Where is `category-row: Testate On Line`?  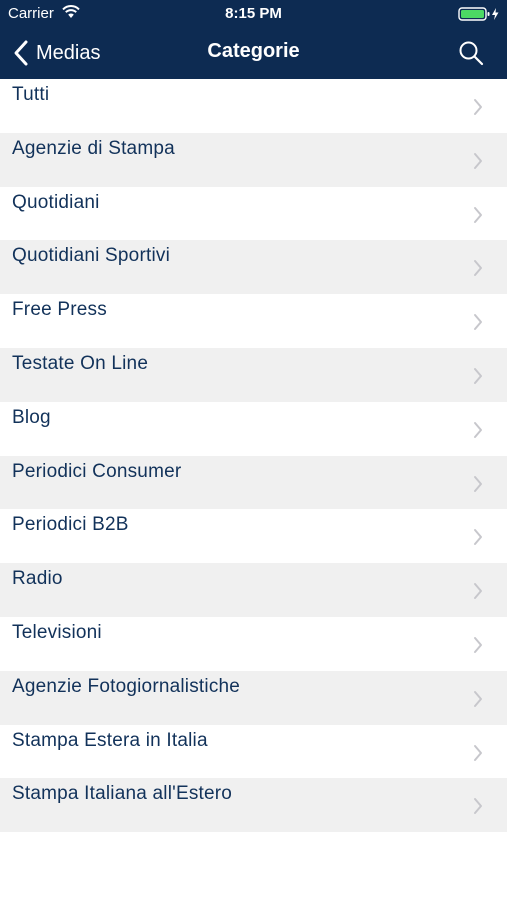 category-row: Testate On Line is located at coordinates (253, 374).